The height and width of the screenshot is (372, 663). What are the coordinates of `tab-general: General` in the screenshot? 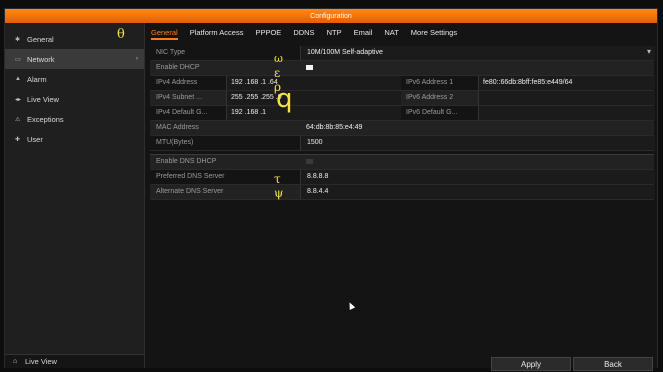 It's located at (164, 34).